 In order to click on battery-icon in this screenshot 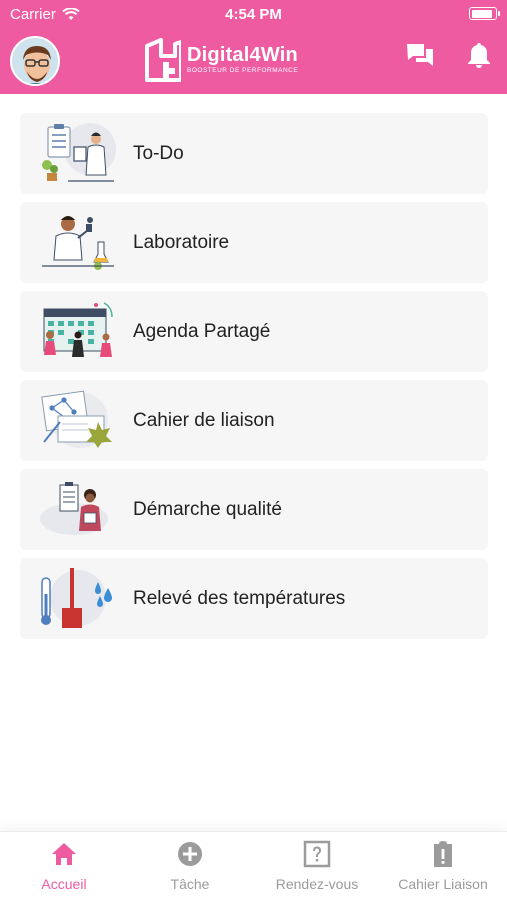, I will do `click(484, 13)`.